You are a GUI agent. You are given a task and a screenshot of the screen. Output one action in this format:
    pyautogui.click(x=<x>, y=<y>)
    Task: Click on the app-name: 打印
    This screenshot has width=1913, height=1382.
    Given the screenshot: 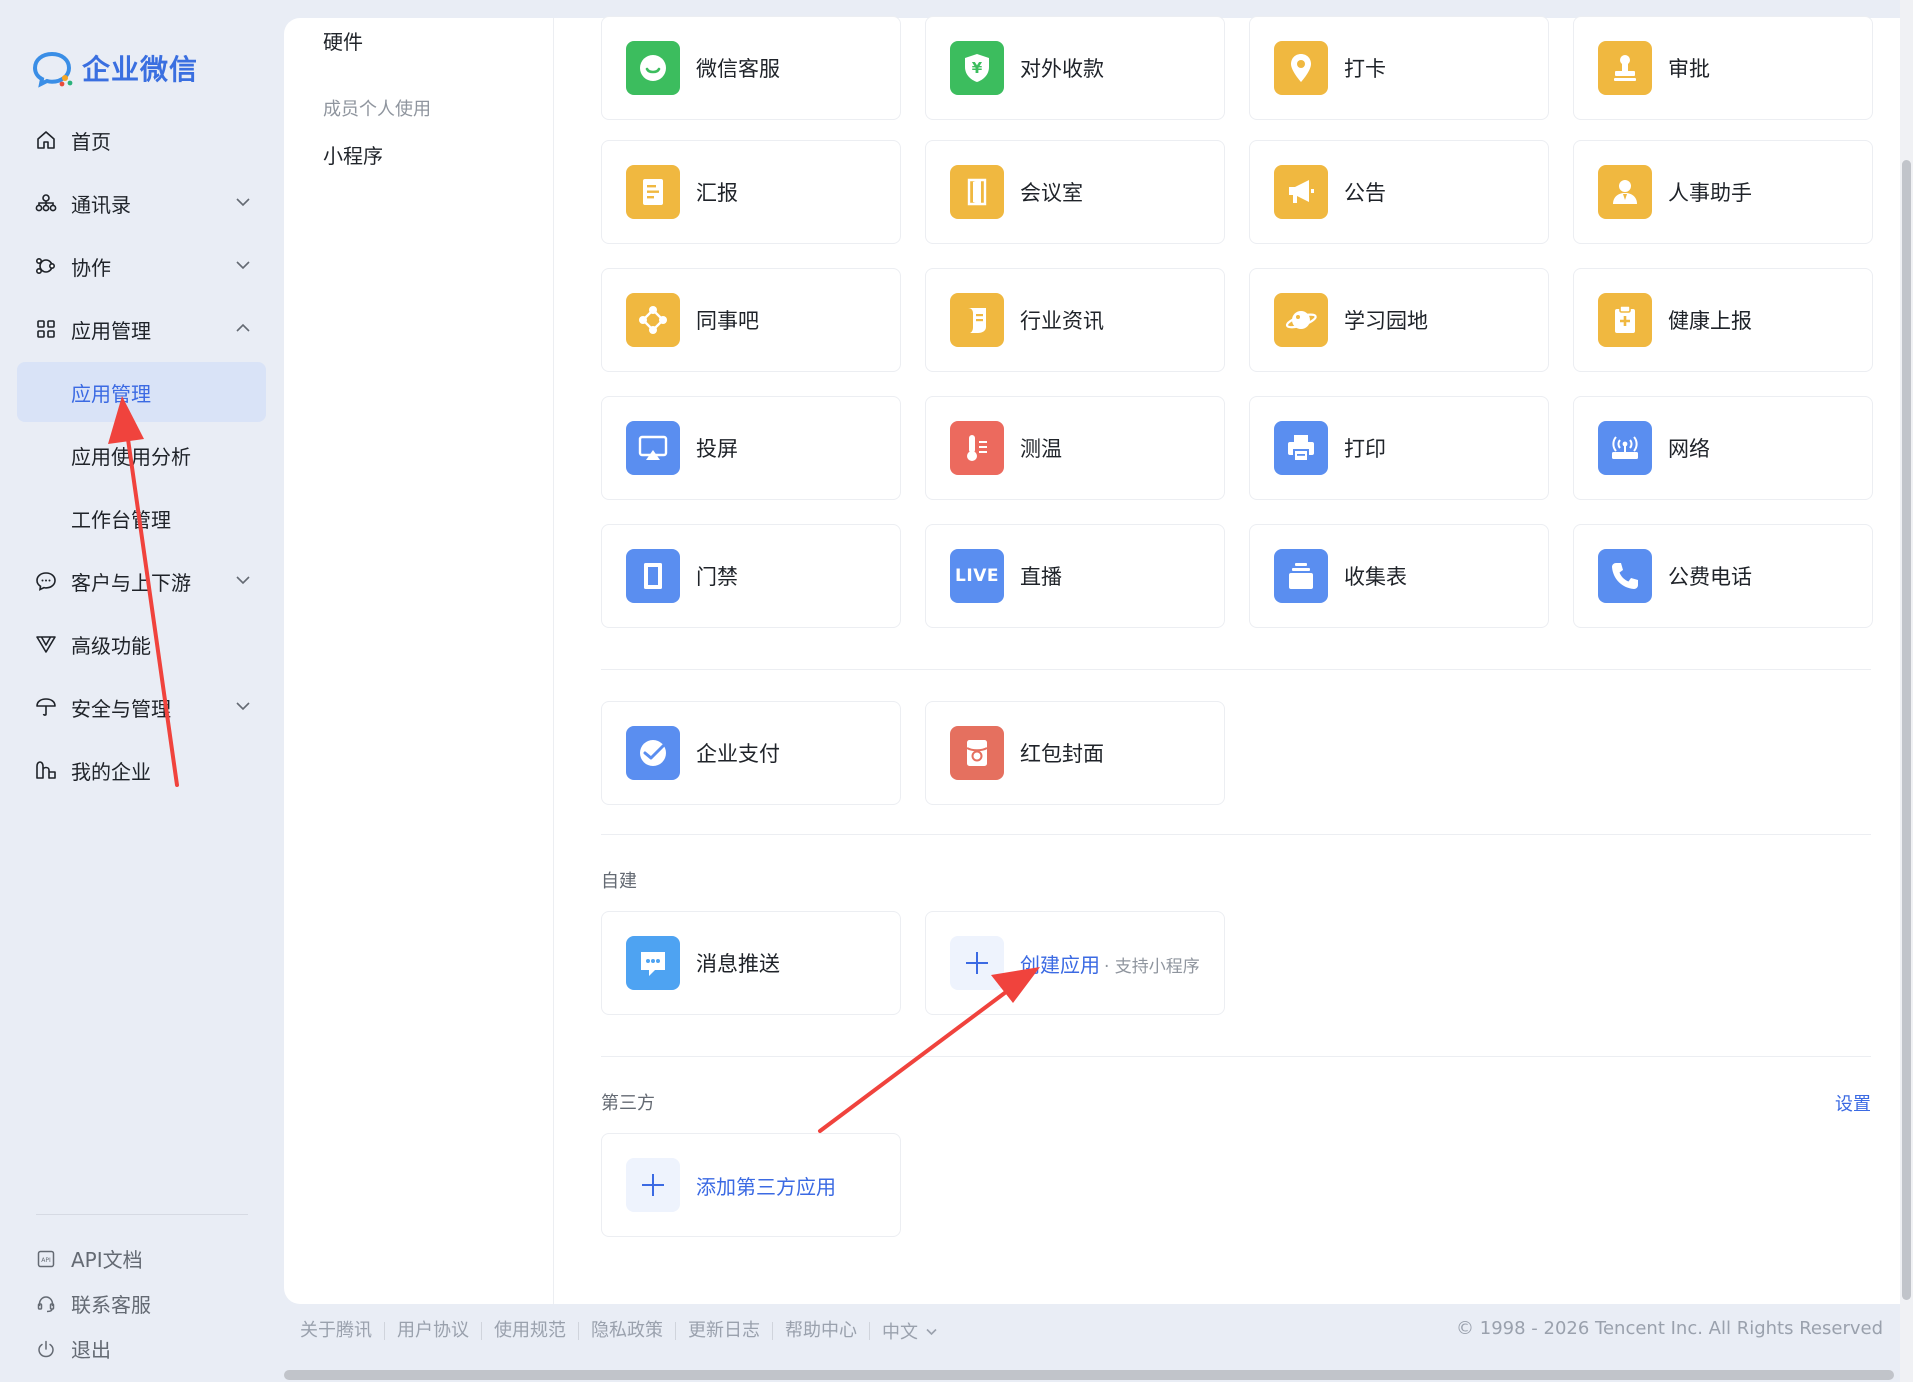 What is the action you would take?
    pyautogui.click(x=1365, y=449)
    